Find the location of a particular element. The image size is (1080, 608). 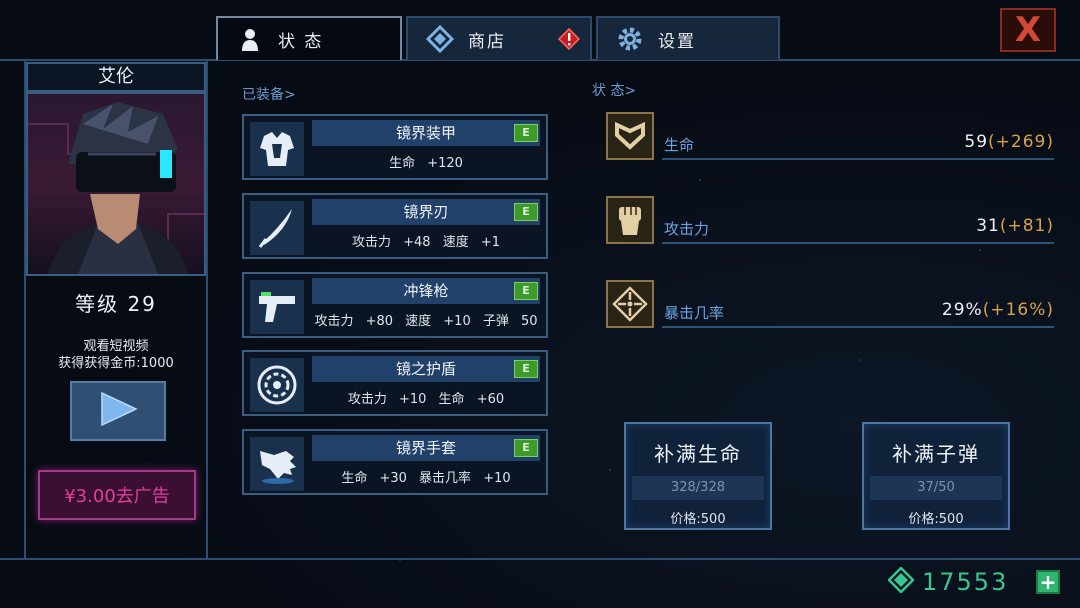

person-icon is located at coordinates (250, 39).